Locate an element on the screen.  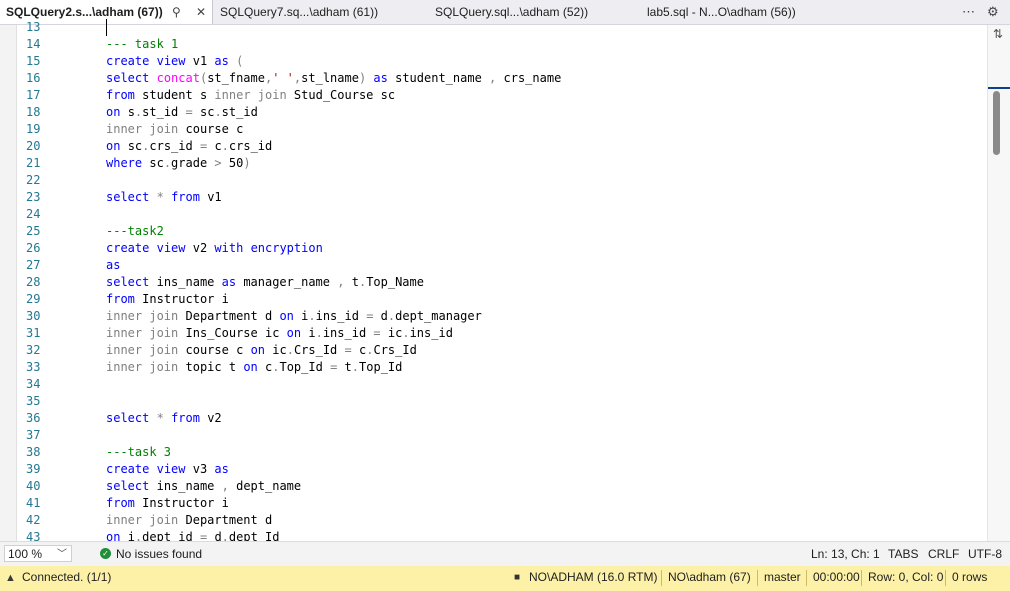
row-count: 0 rows is located at coordinates (970, 577).